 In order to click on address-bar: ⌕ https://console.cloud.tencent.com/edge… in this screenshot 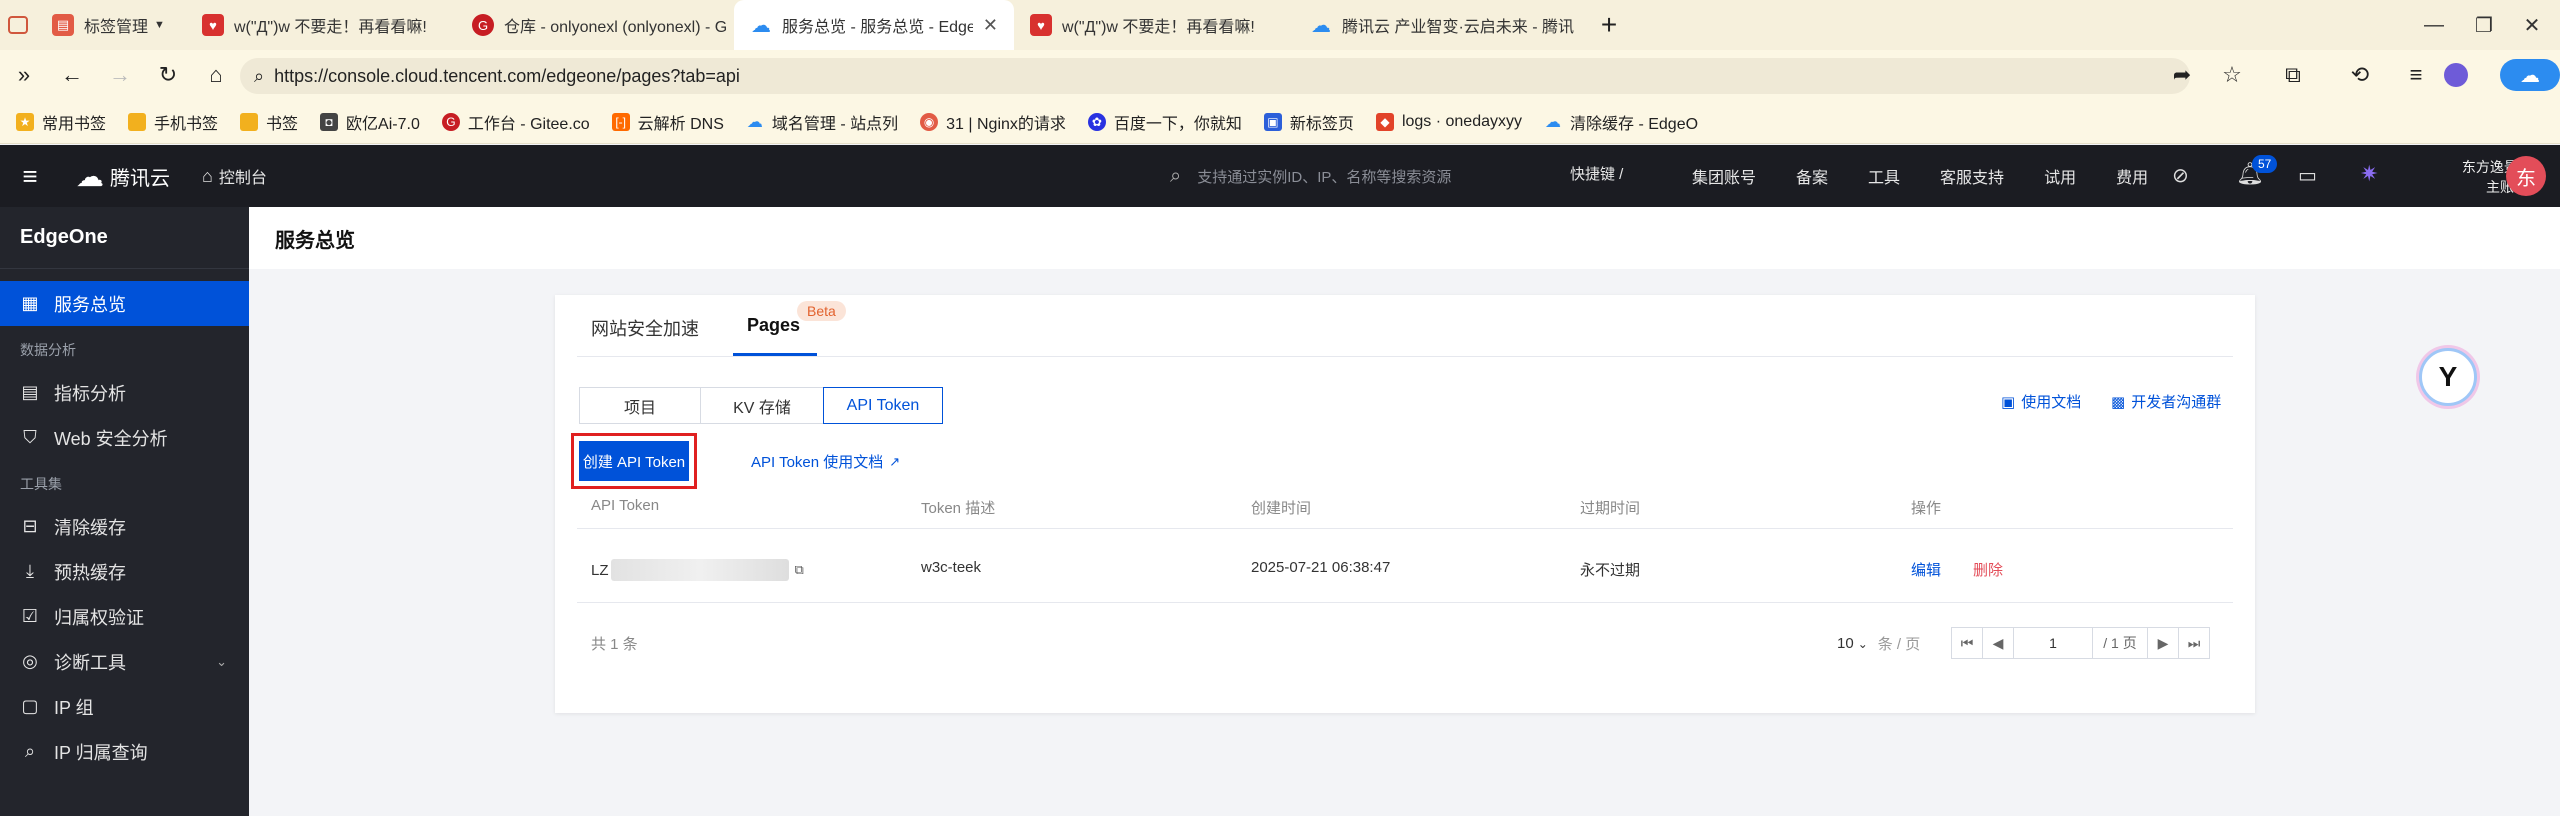, I will do `click(1215, 76)`.